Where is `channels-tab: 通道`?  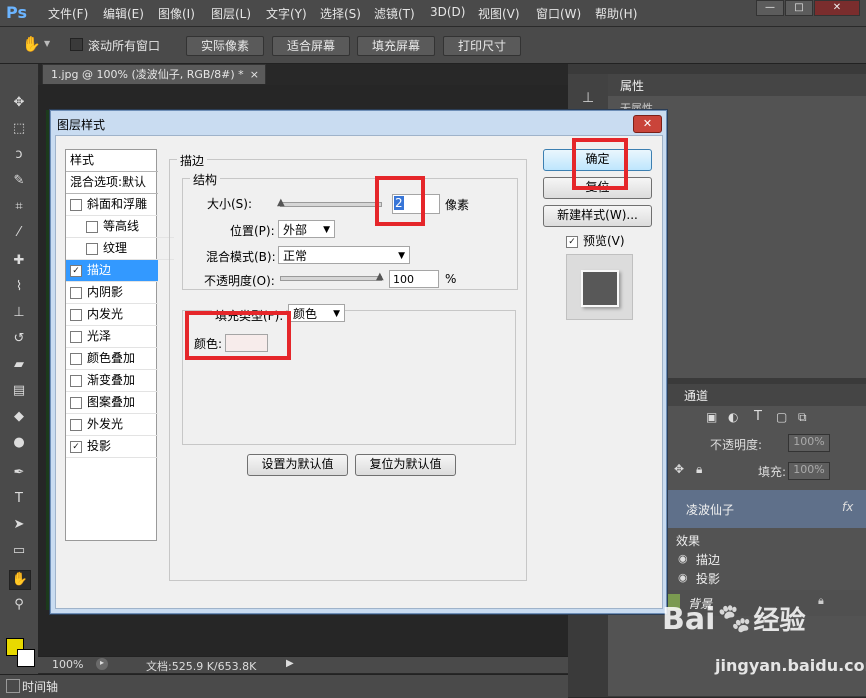 channels-tab: 通道 is located at coordinates (696, 395).